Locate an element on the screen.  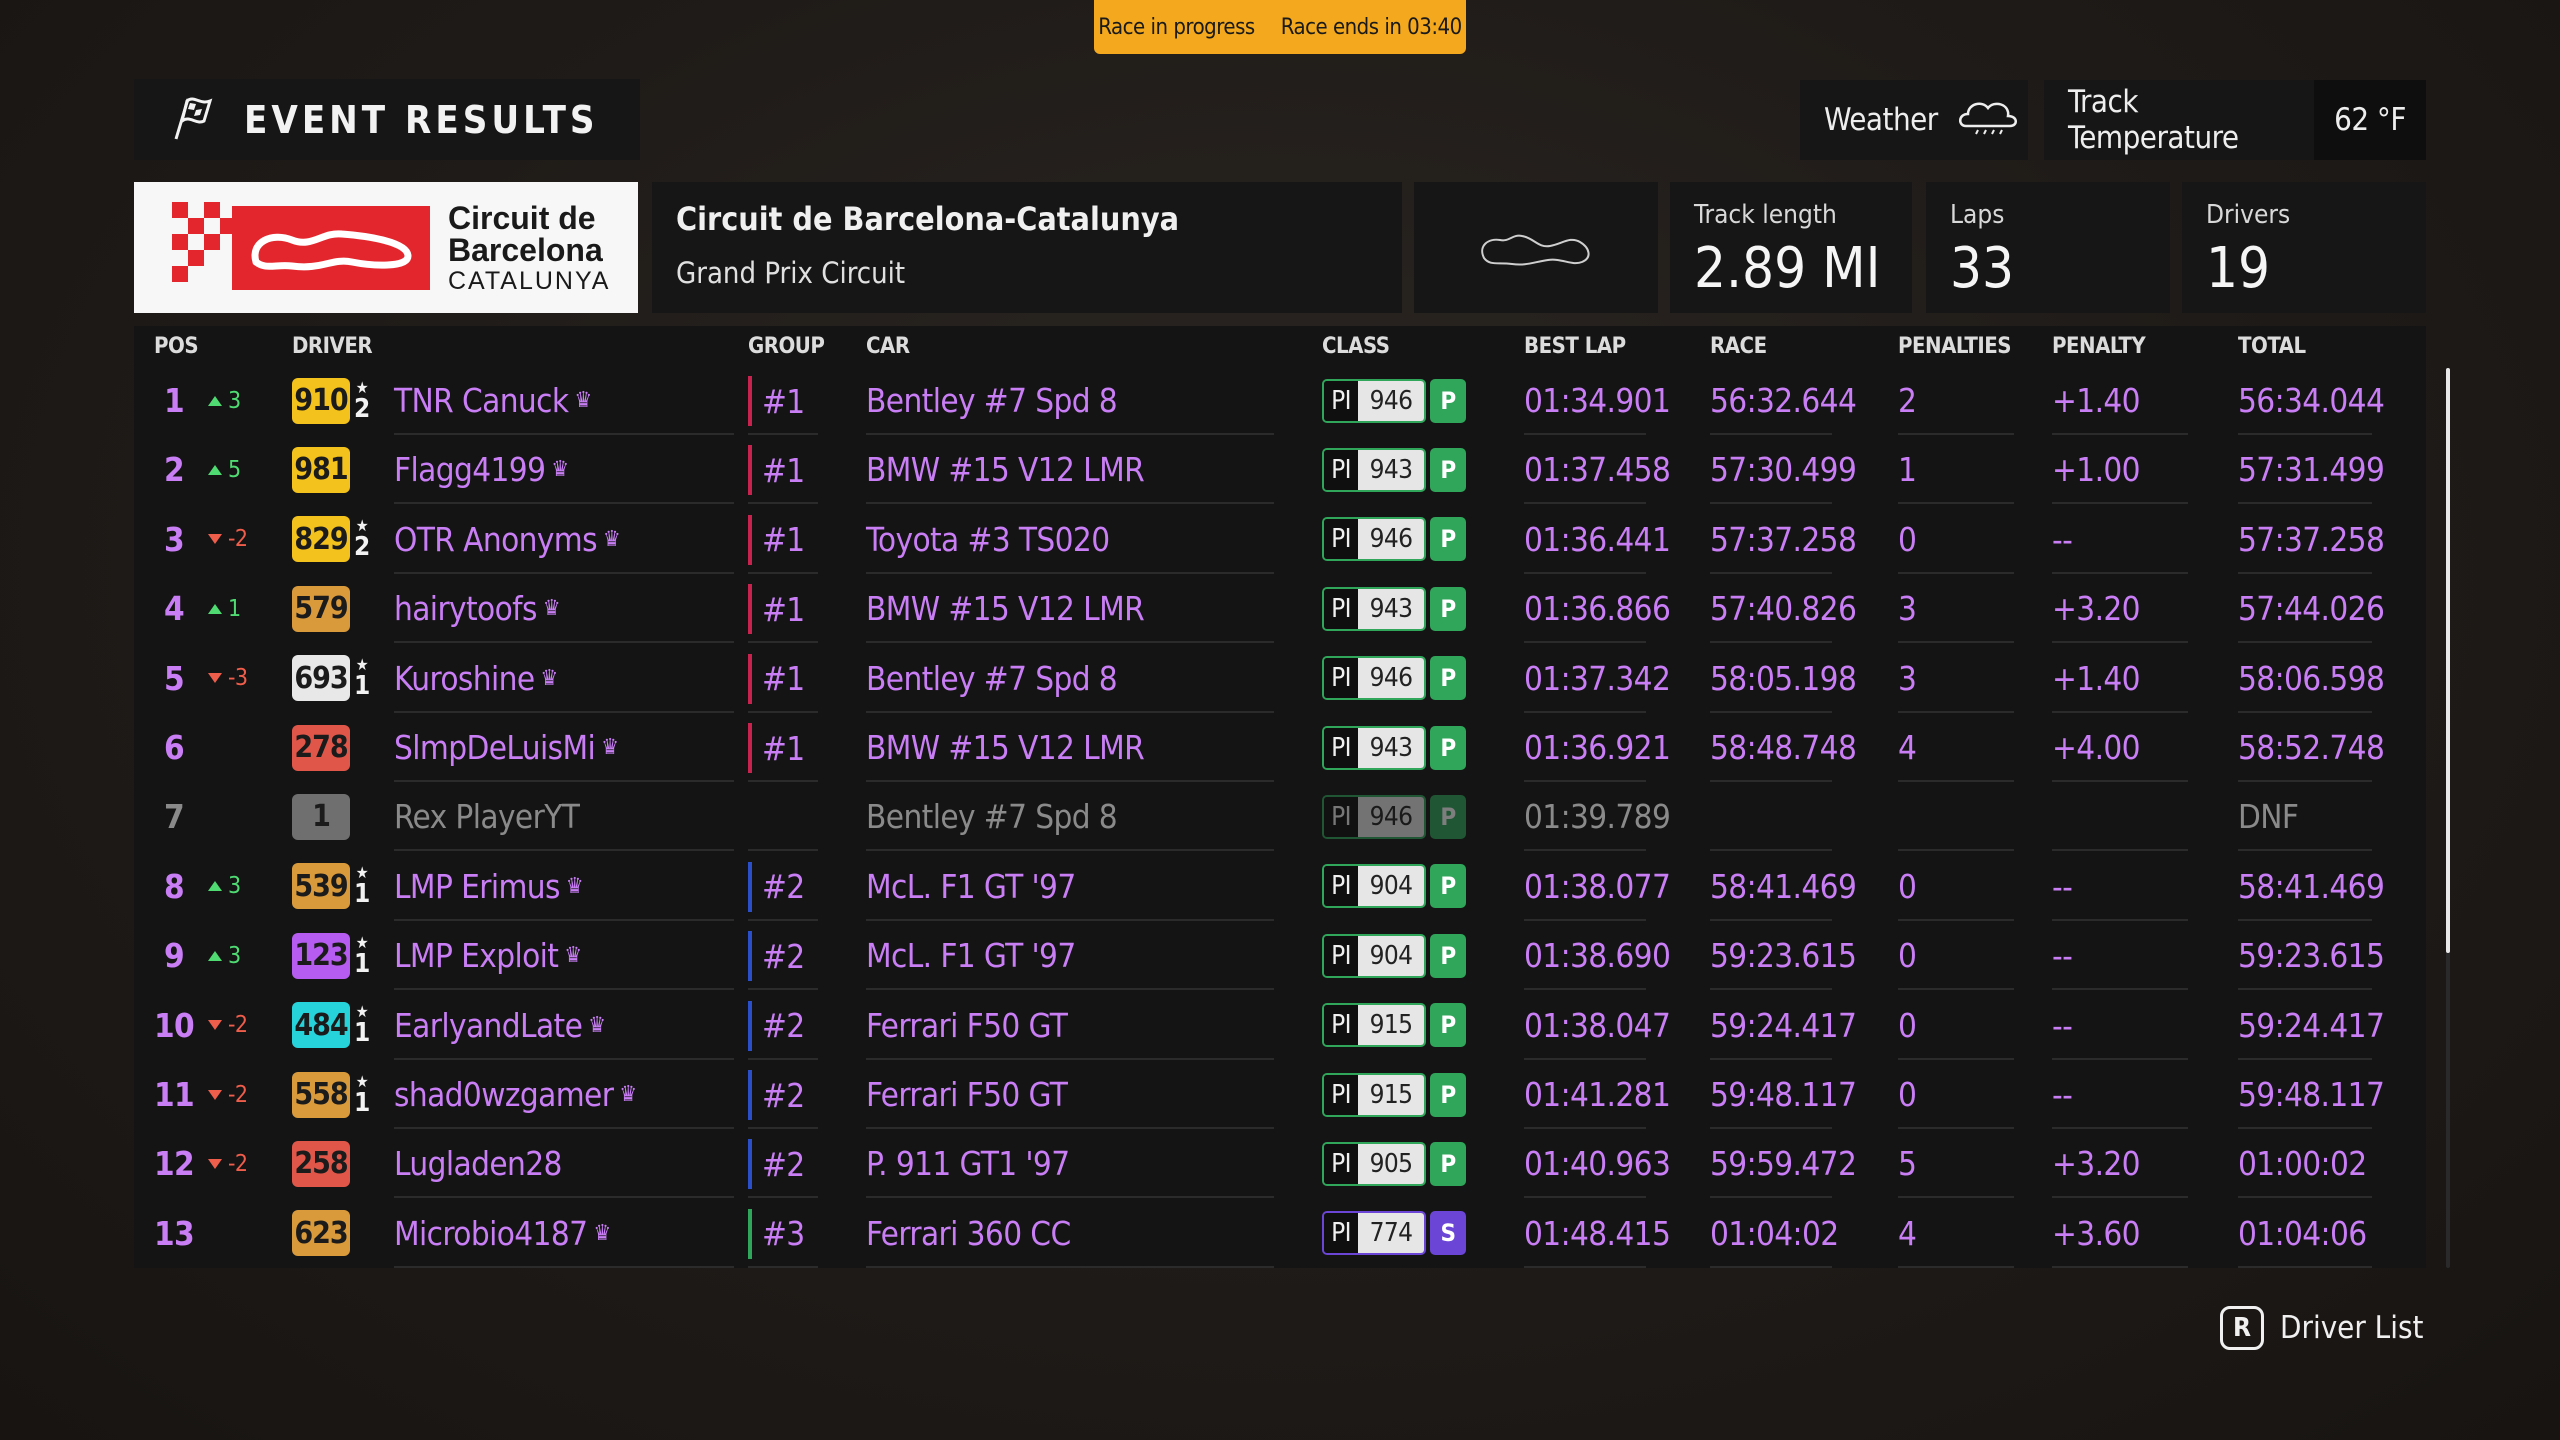
performance-class: PI 774 S is located at coordinates (1394, 1233).